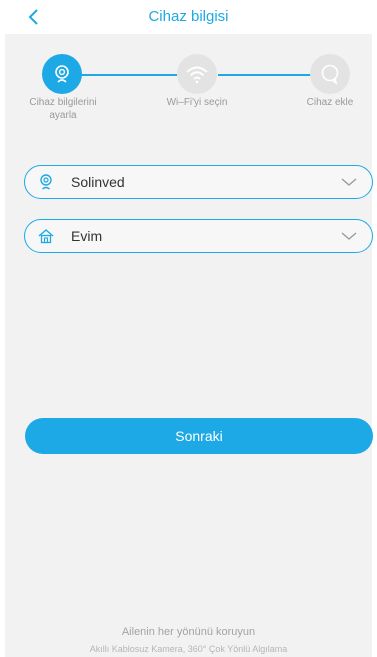  What do you see at coordinates (63, 109) in the screenshot?
I see `step-1-label: Cihaz bilgilerini ayarla` at bounding box center [63, 109].